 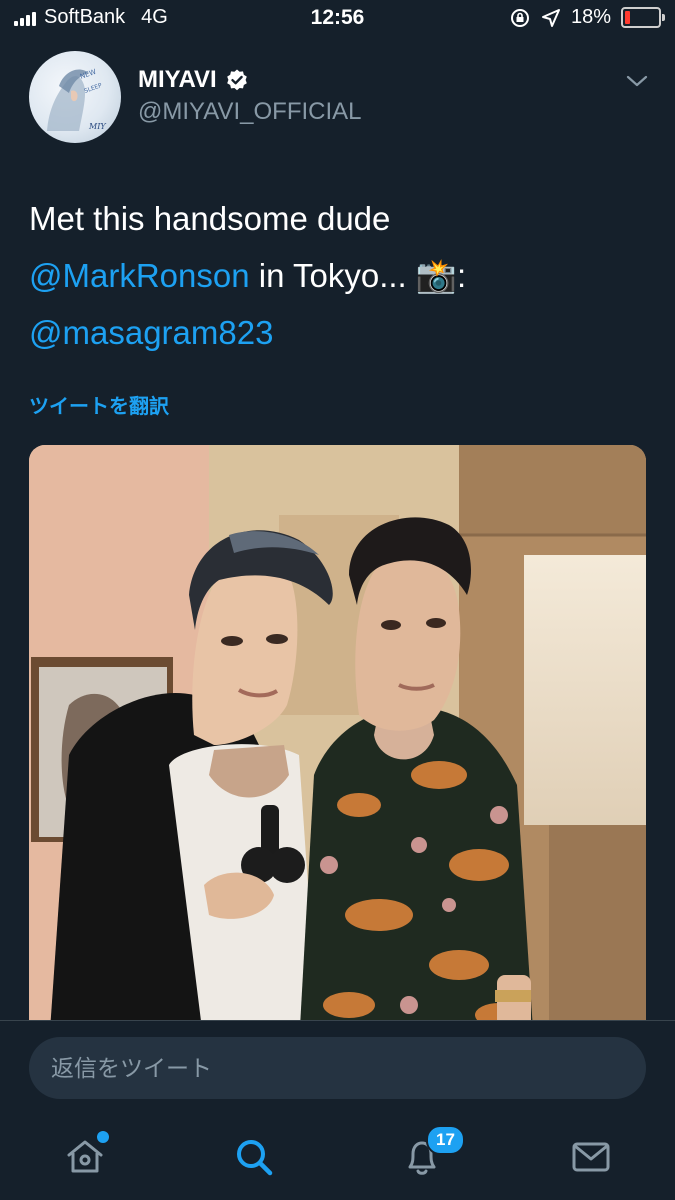 What do you see at coordinates (210, 218) in the screenshot?
I see `tweet-text-line-1: Met this handsome dude` at bounding box center [210, 218].